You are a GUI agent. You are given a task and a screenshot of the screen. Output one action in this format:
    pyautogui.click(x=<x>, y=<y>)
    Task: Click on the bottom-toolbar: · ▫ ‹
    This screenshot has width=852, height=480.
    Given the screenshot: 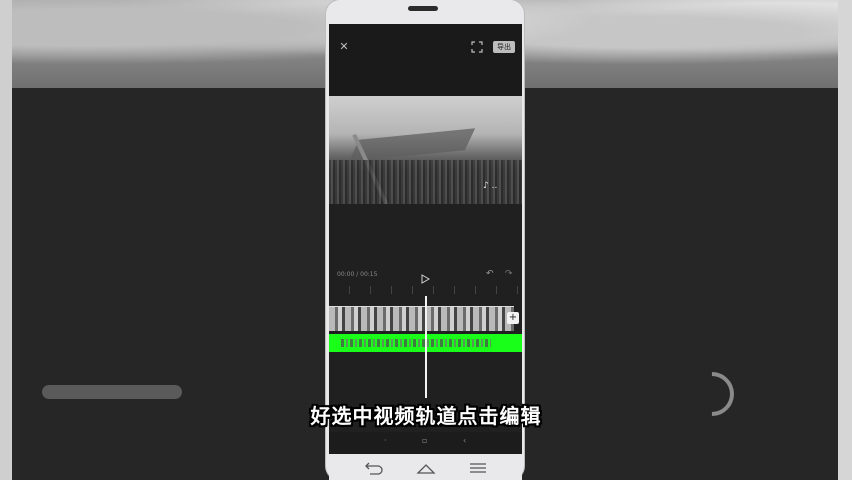 What is the action you would take?
    pyautogui.click(x=425, y=443)
    